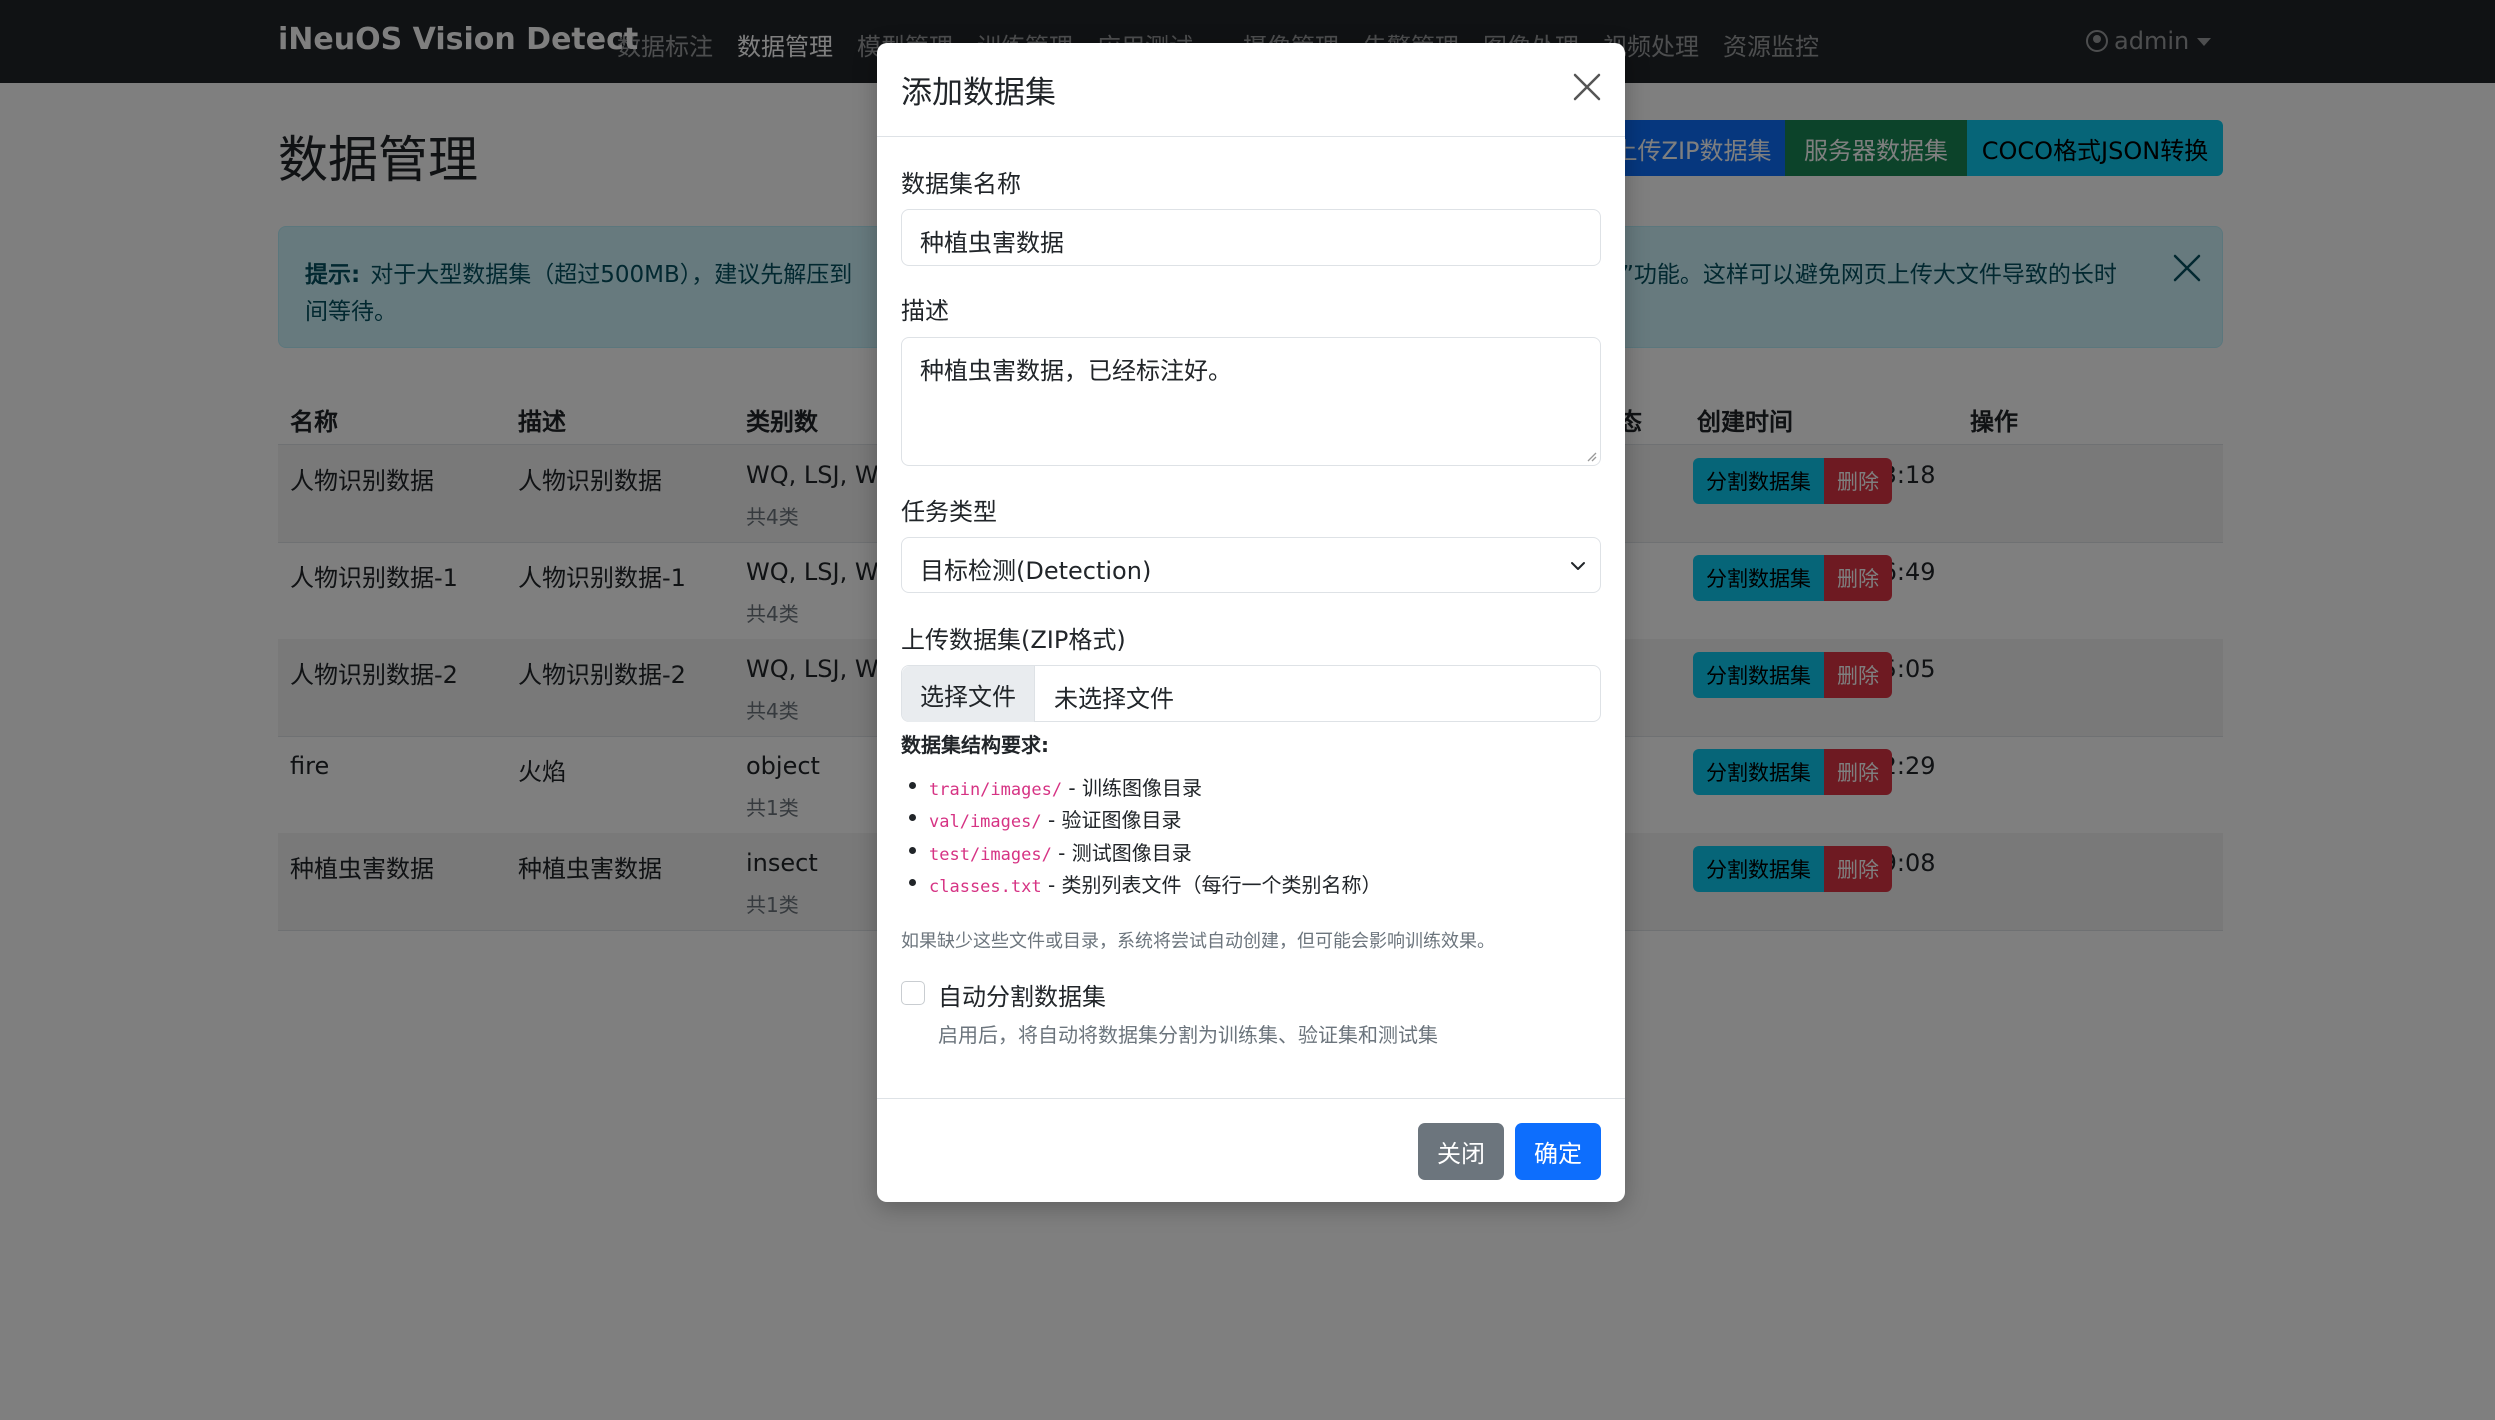 The height and width of the screenshot is (1420, 2495). What do you see at coordinates (1251, 1098) in the screenshot?
I see `modal-footer-rule` at bounding box center [1251, 1098].